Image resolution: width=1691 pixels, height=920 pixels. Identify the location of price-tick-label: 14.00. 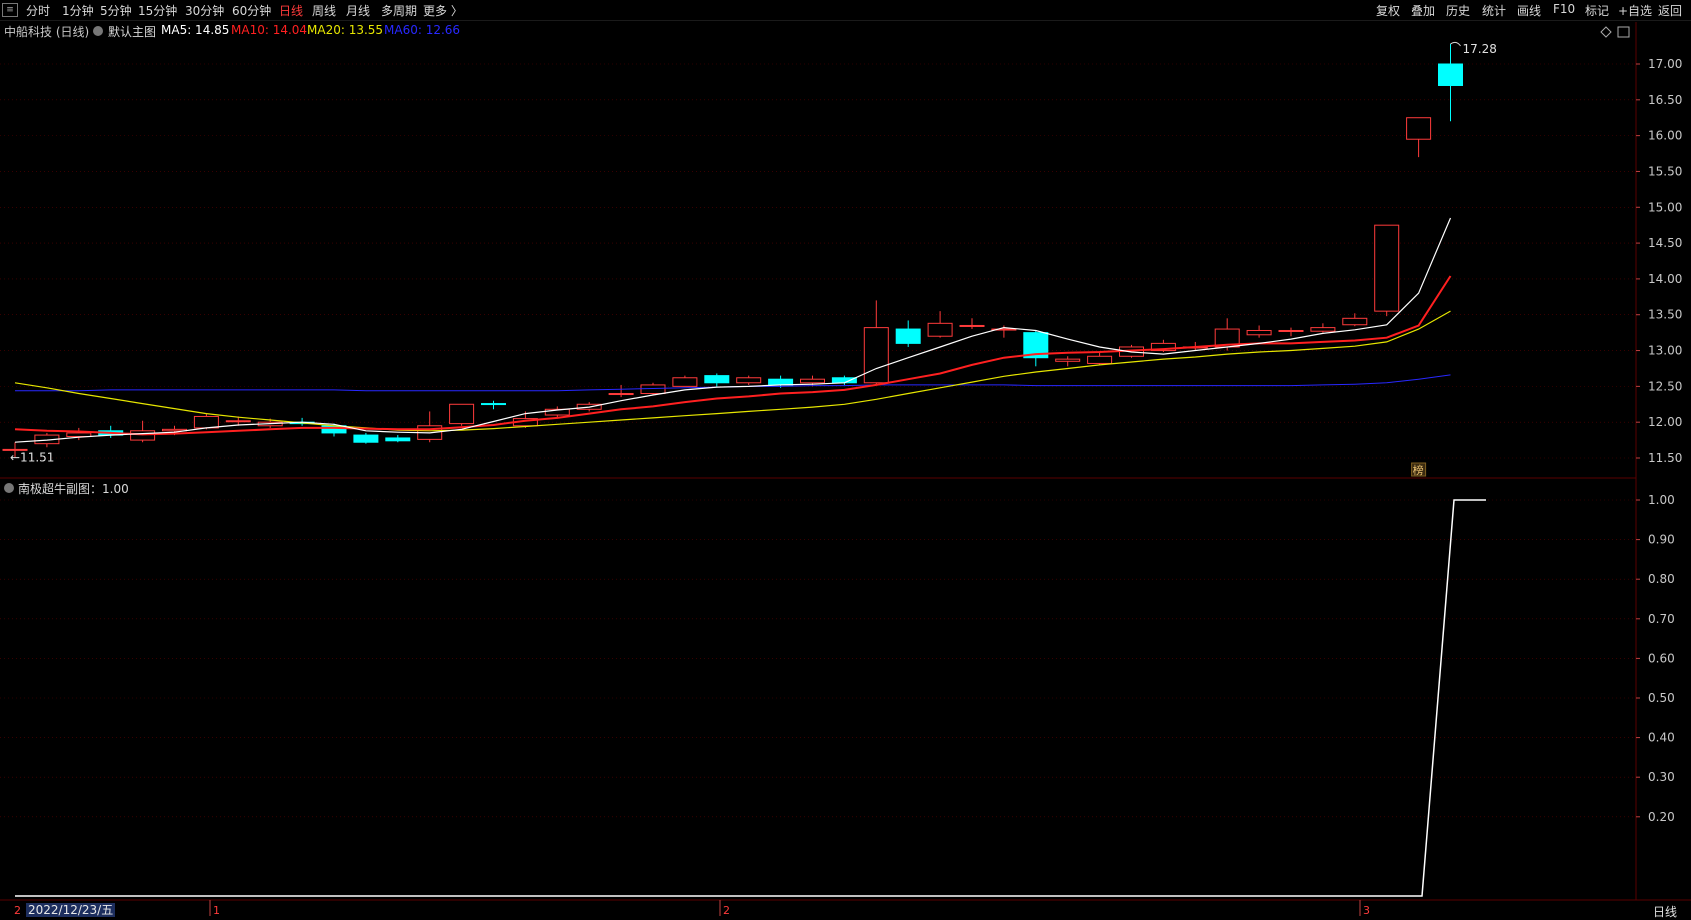
(1665, 279).